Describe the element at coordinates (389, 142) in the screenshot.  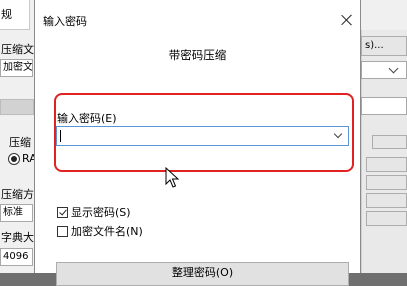
I see `background-option-box` at that location.